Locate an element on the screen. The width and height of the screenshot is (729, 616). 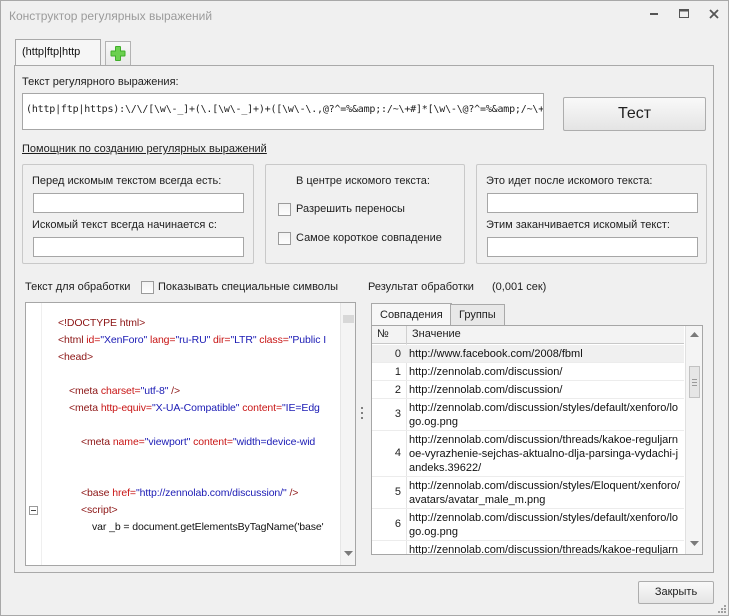
tab-expression-1: (http|ftp|http is located at coordinates (58, 53).